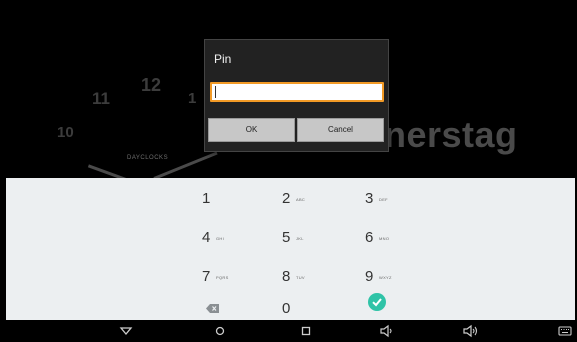 Image resolution: width=577 pixels, height=342 pixels. Describe the element at coordinates (206, 198) in the screenshot. I see `key-digit: 1` at that location.